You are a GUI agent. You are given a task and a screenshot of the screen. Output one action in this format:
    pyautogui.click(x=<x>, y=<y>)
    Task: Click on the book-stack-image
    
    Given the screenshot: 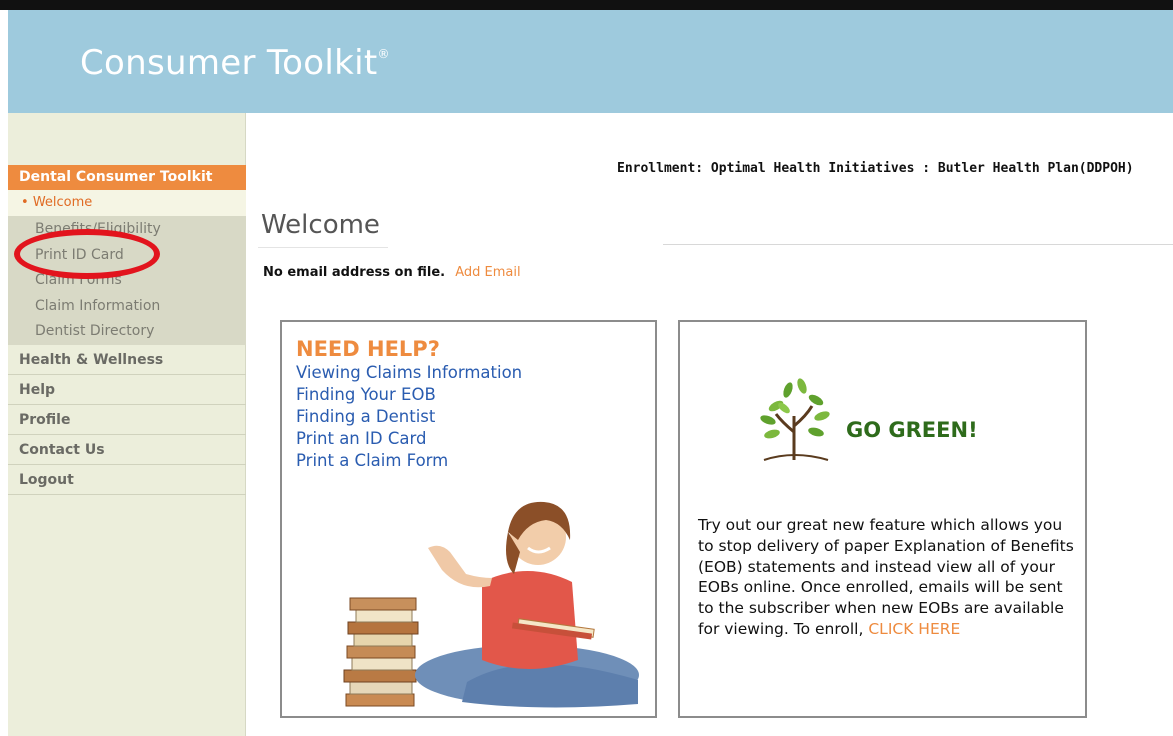 What is the action you would take?
    pyautogui.click(x=381, y=652)
    